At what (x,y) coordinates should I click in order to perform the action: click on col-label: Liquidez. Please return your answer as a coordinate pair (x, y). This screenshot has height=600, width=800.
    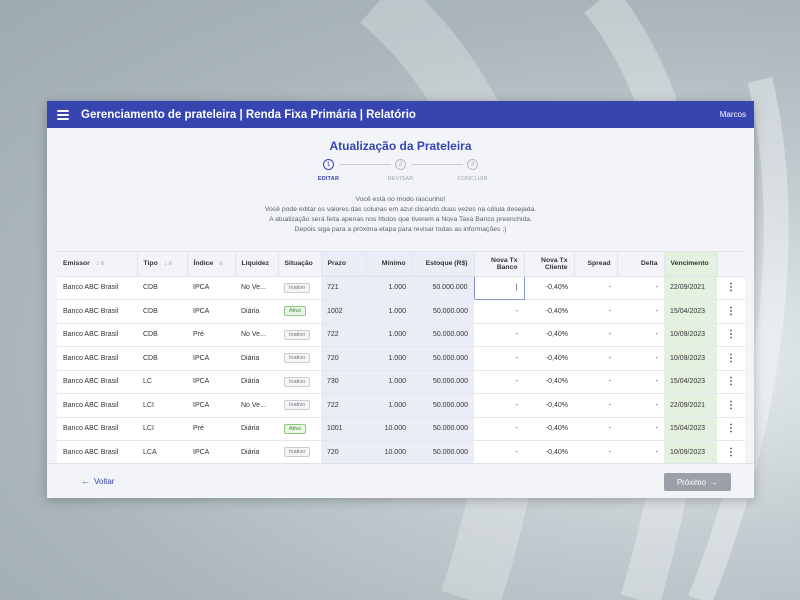
    Looking at the image, I should click on (255, 264).